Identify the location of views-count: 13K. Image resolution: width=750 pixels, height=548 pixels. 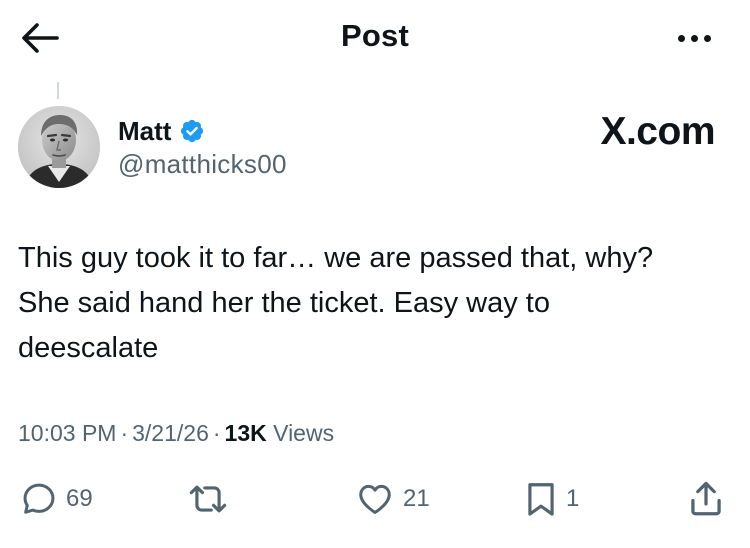
(245, 433).